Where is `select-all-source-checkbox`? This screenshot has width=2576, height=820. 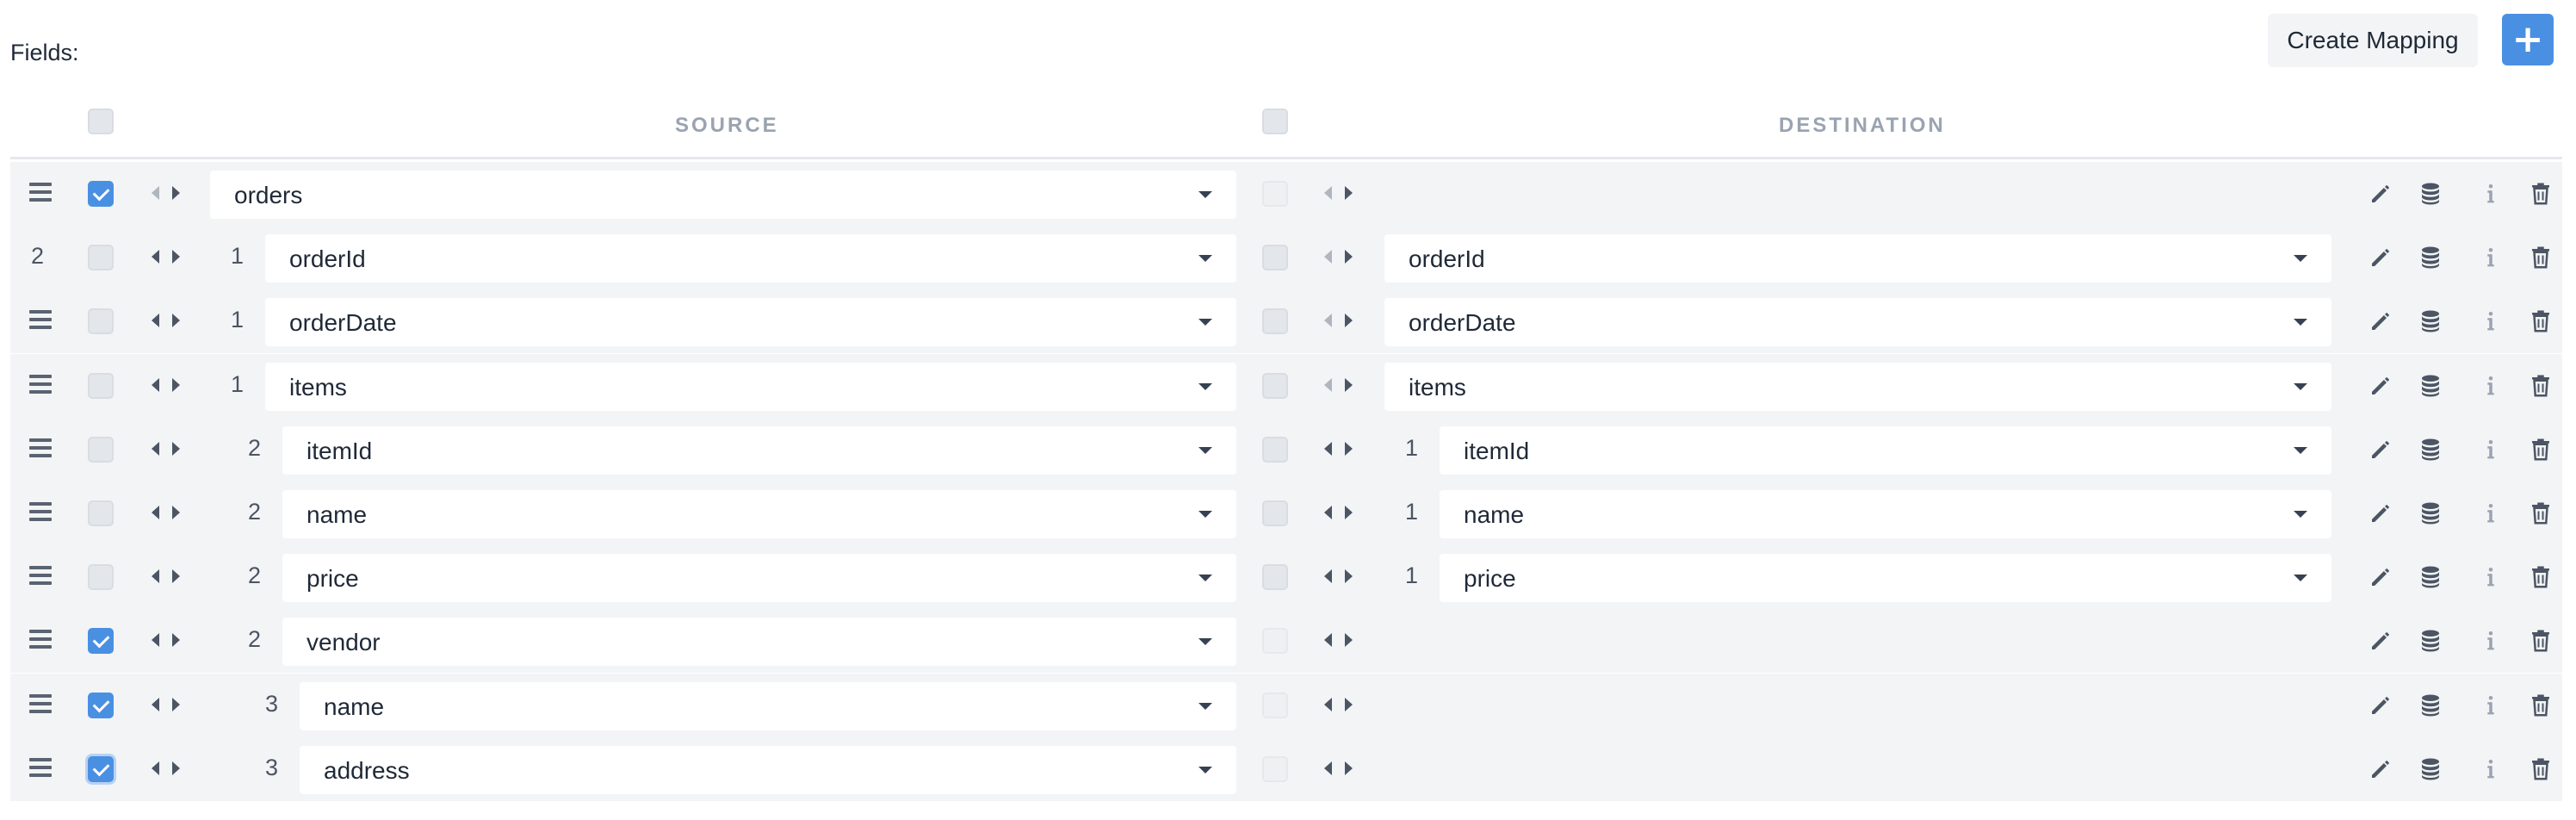
select-all-source-checkbox is located at coordinates (101, 122).